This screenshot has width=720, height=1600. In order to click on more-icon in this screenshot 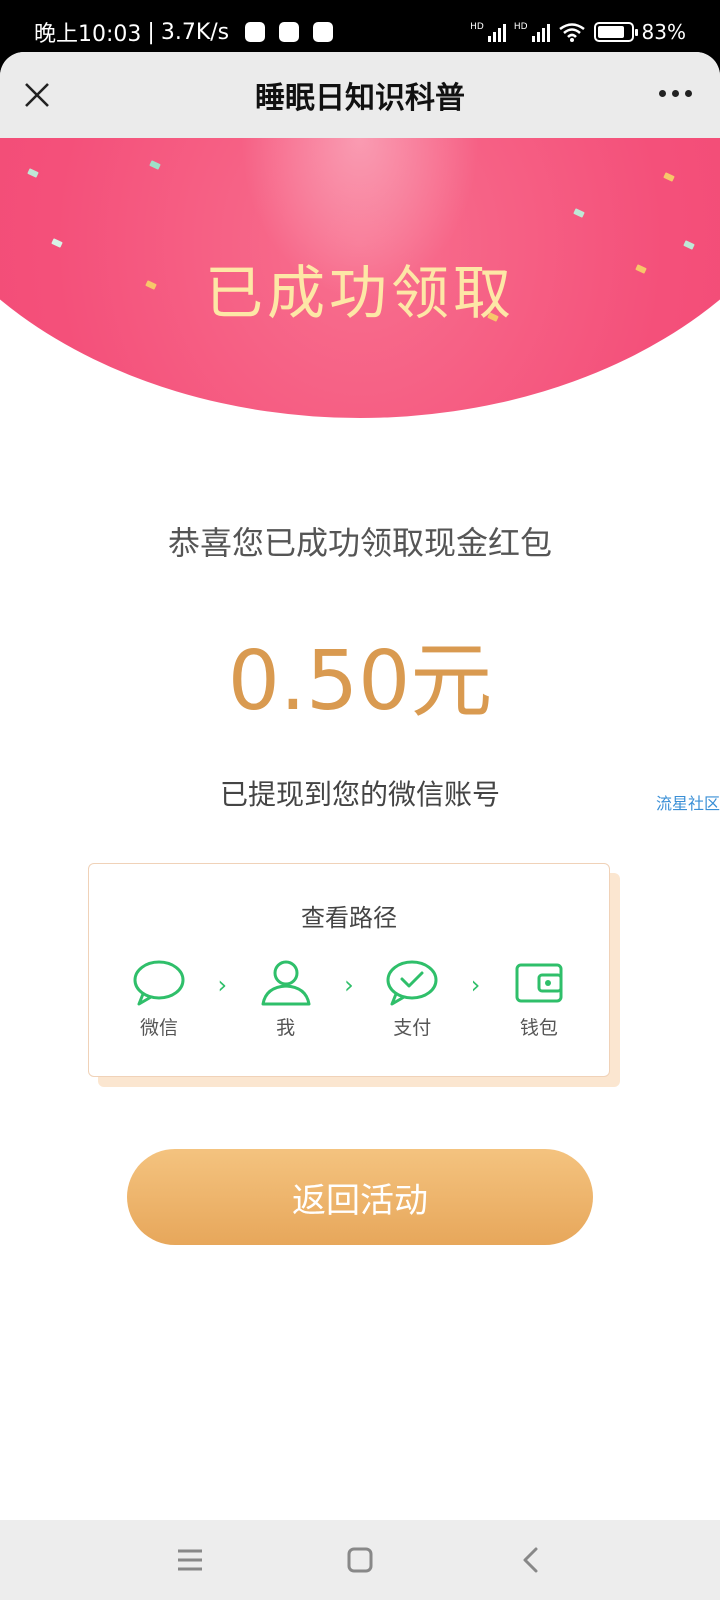, I will do `click(675, 93)`.